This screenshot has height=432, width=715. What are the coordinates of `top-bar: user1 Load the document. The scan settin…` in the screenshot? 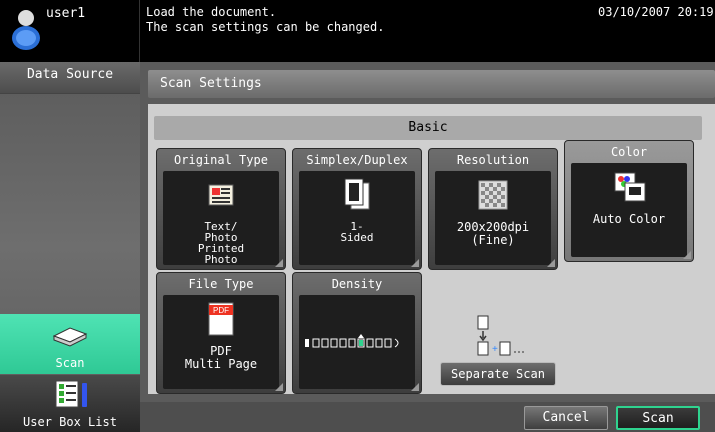 It's located at (357, 31).